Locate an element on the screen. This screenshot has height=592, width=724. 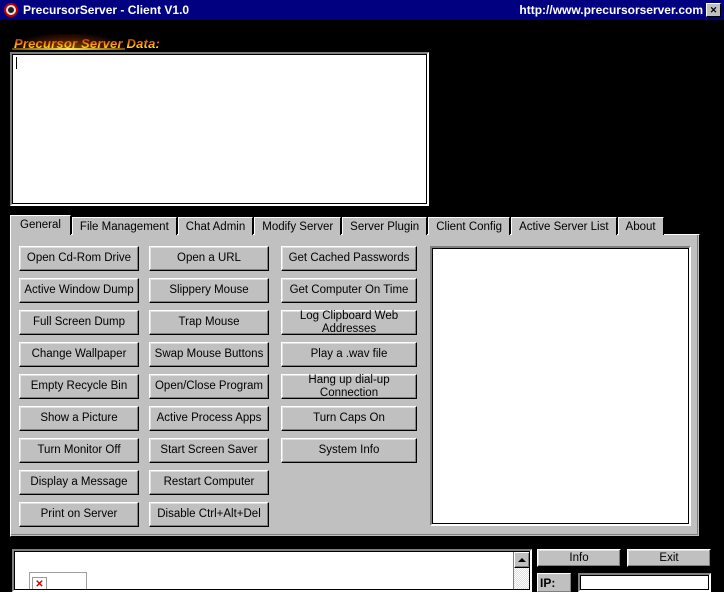
scrollbar-track is located at coordinates (521, 578).